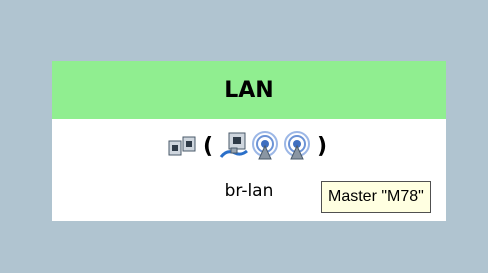  Describe the element at coordinates (492, 136) in the screenshot. I see `panel-edge` at that location.